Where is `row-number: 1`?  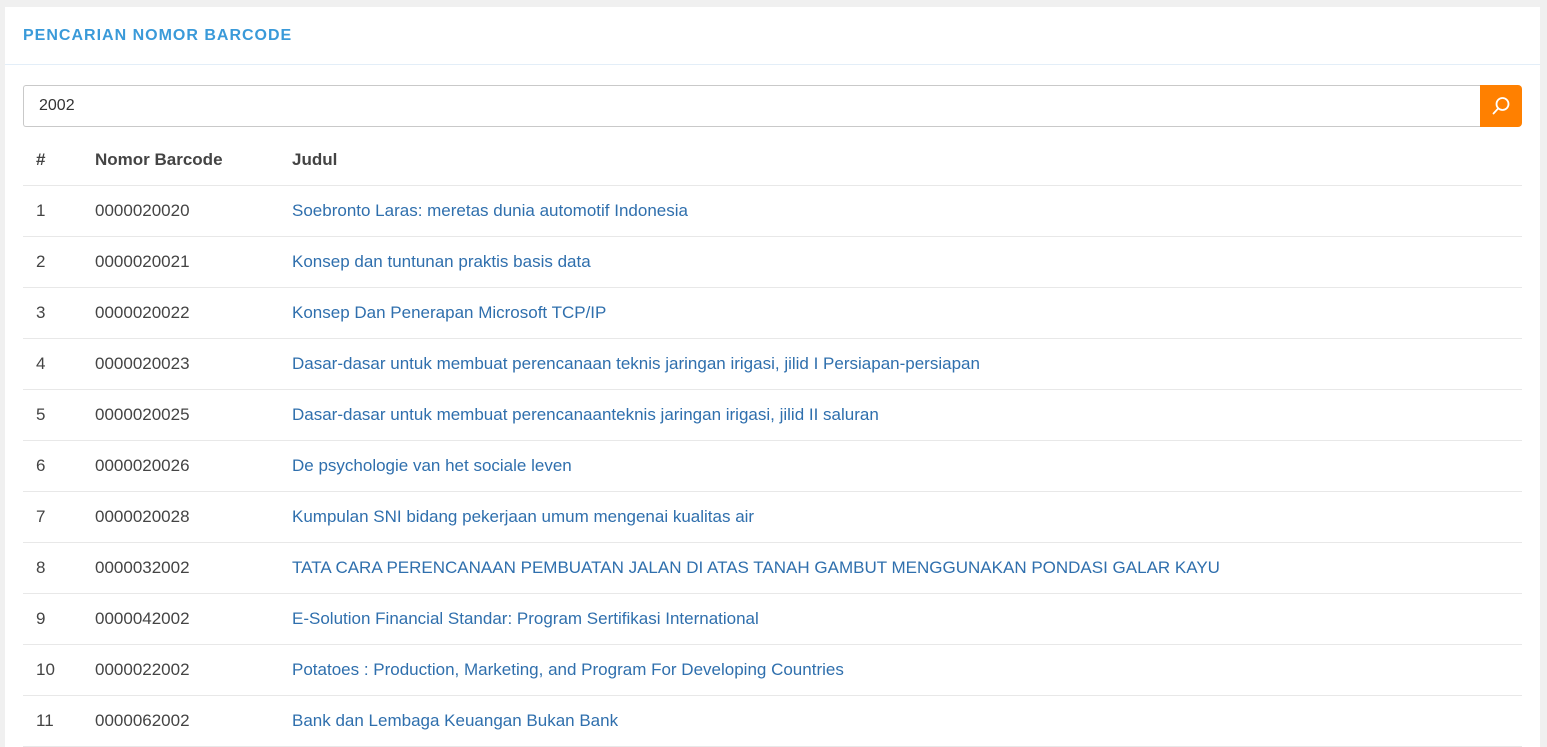 row-number: 1 is located at coordinates (59, 211).